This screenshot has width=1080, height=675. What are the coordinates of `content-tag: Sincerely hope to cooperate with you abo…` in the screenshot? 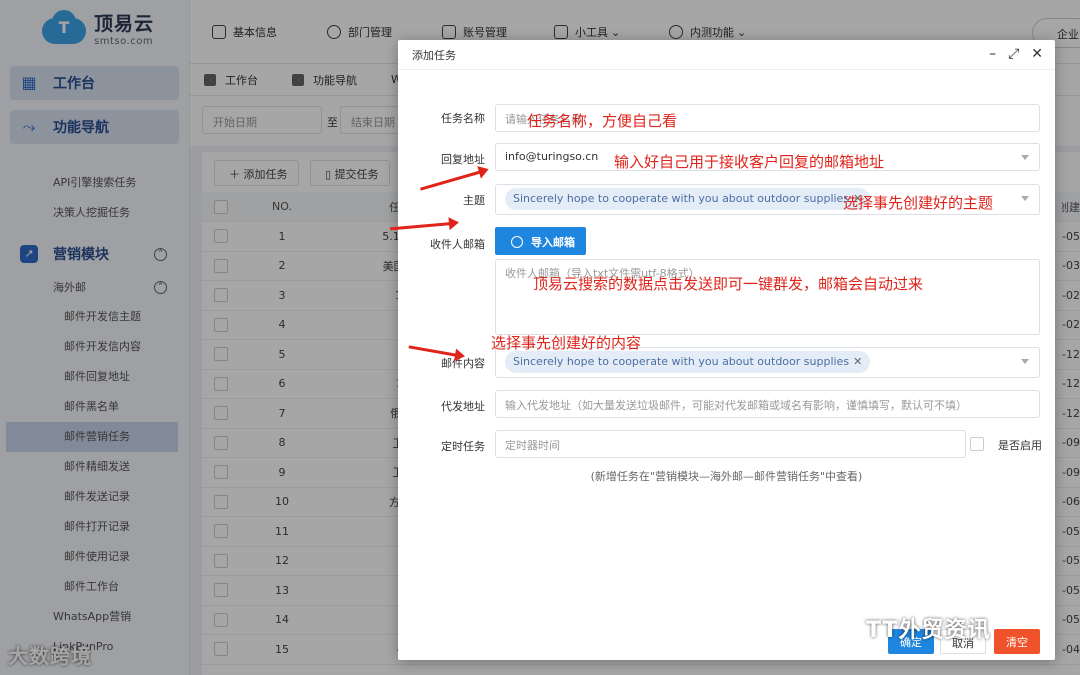 It's located at (688, 362).